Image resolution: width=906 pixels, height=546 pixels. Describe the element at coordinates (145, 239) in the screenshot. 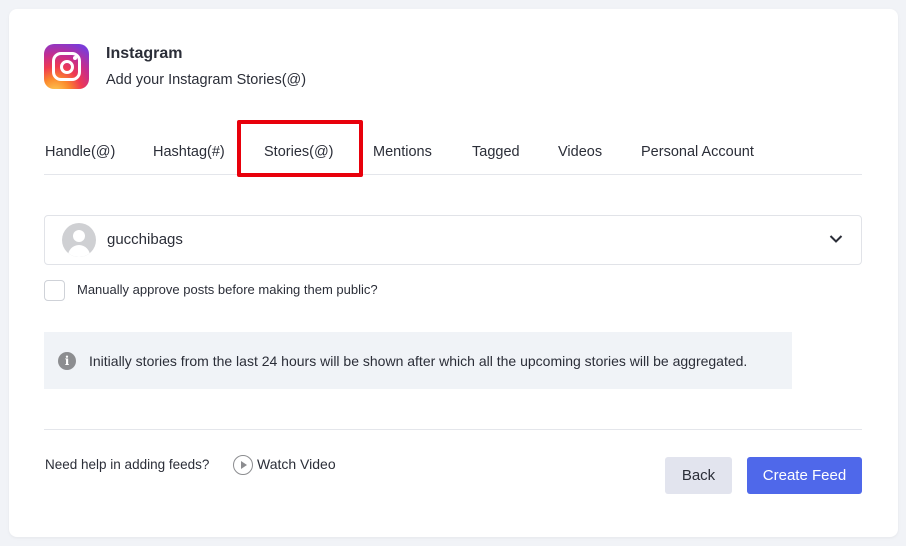

I see `account-select-value: gucchibags` at that location.